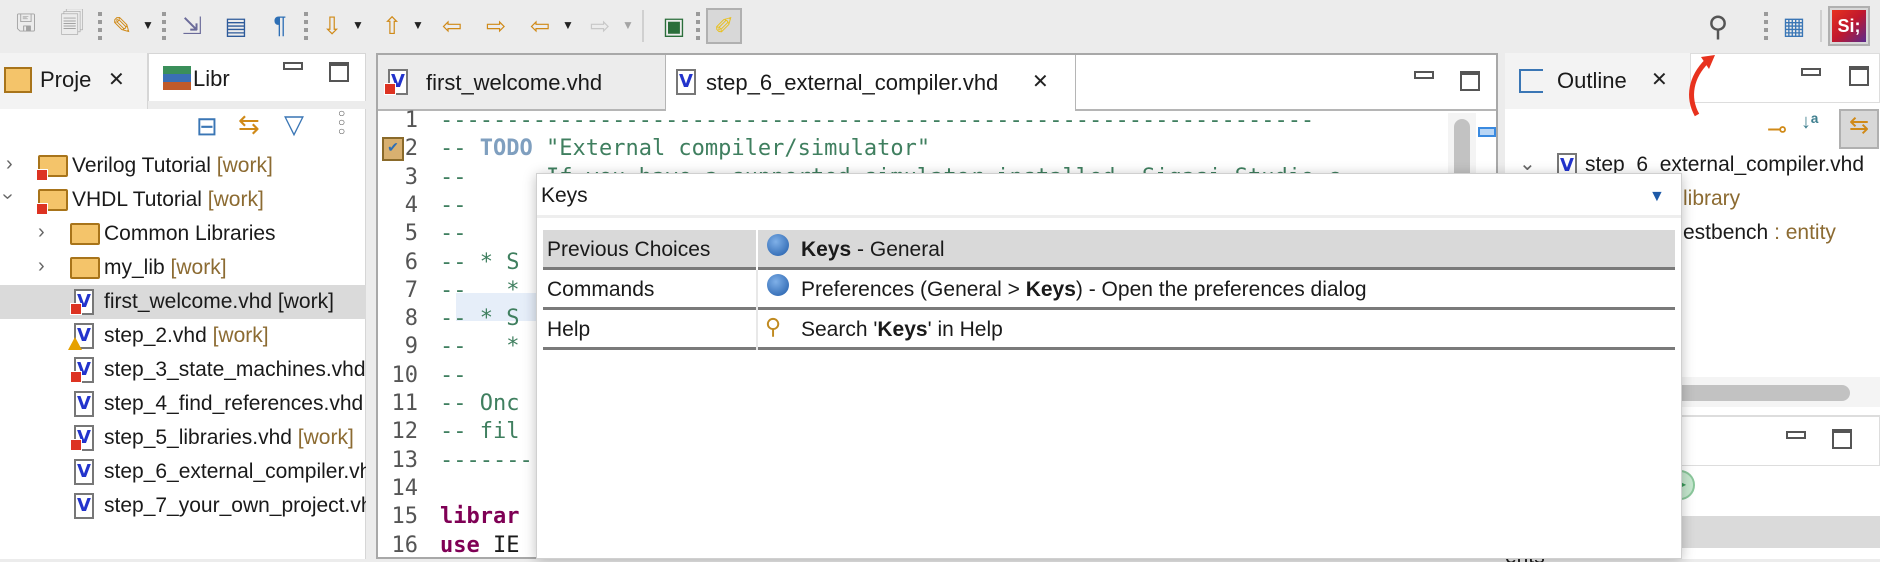  Describe the element at coordinates (84, 506) in the screenshot. I see `vhdl-file-icon: V` at that location.